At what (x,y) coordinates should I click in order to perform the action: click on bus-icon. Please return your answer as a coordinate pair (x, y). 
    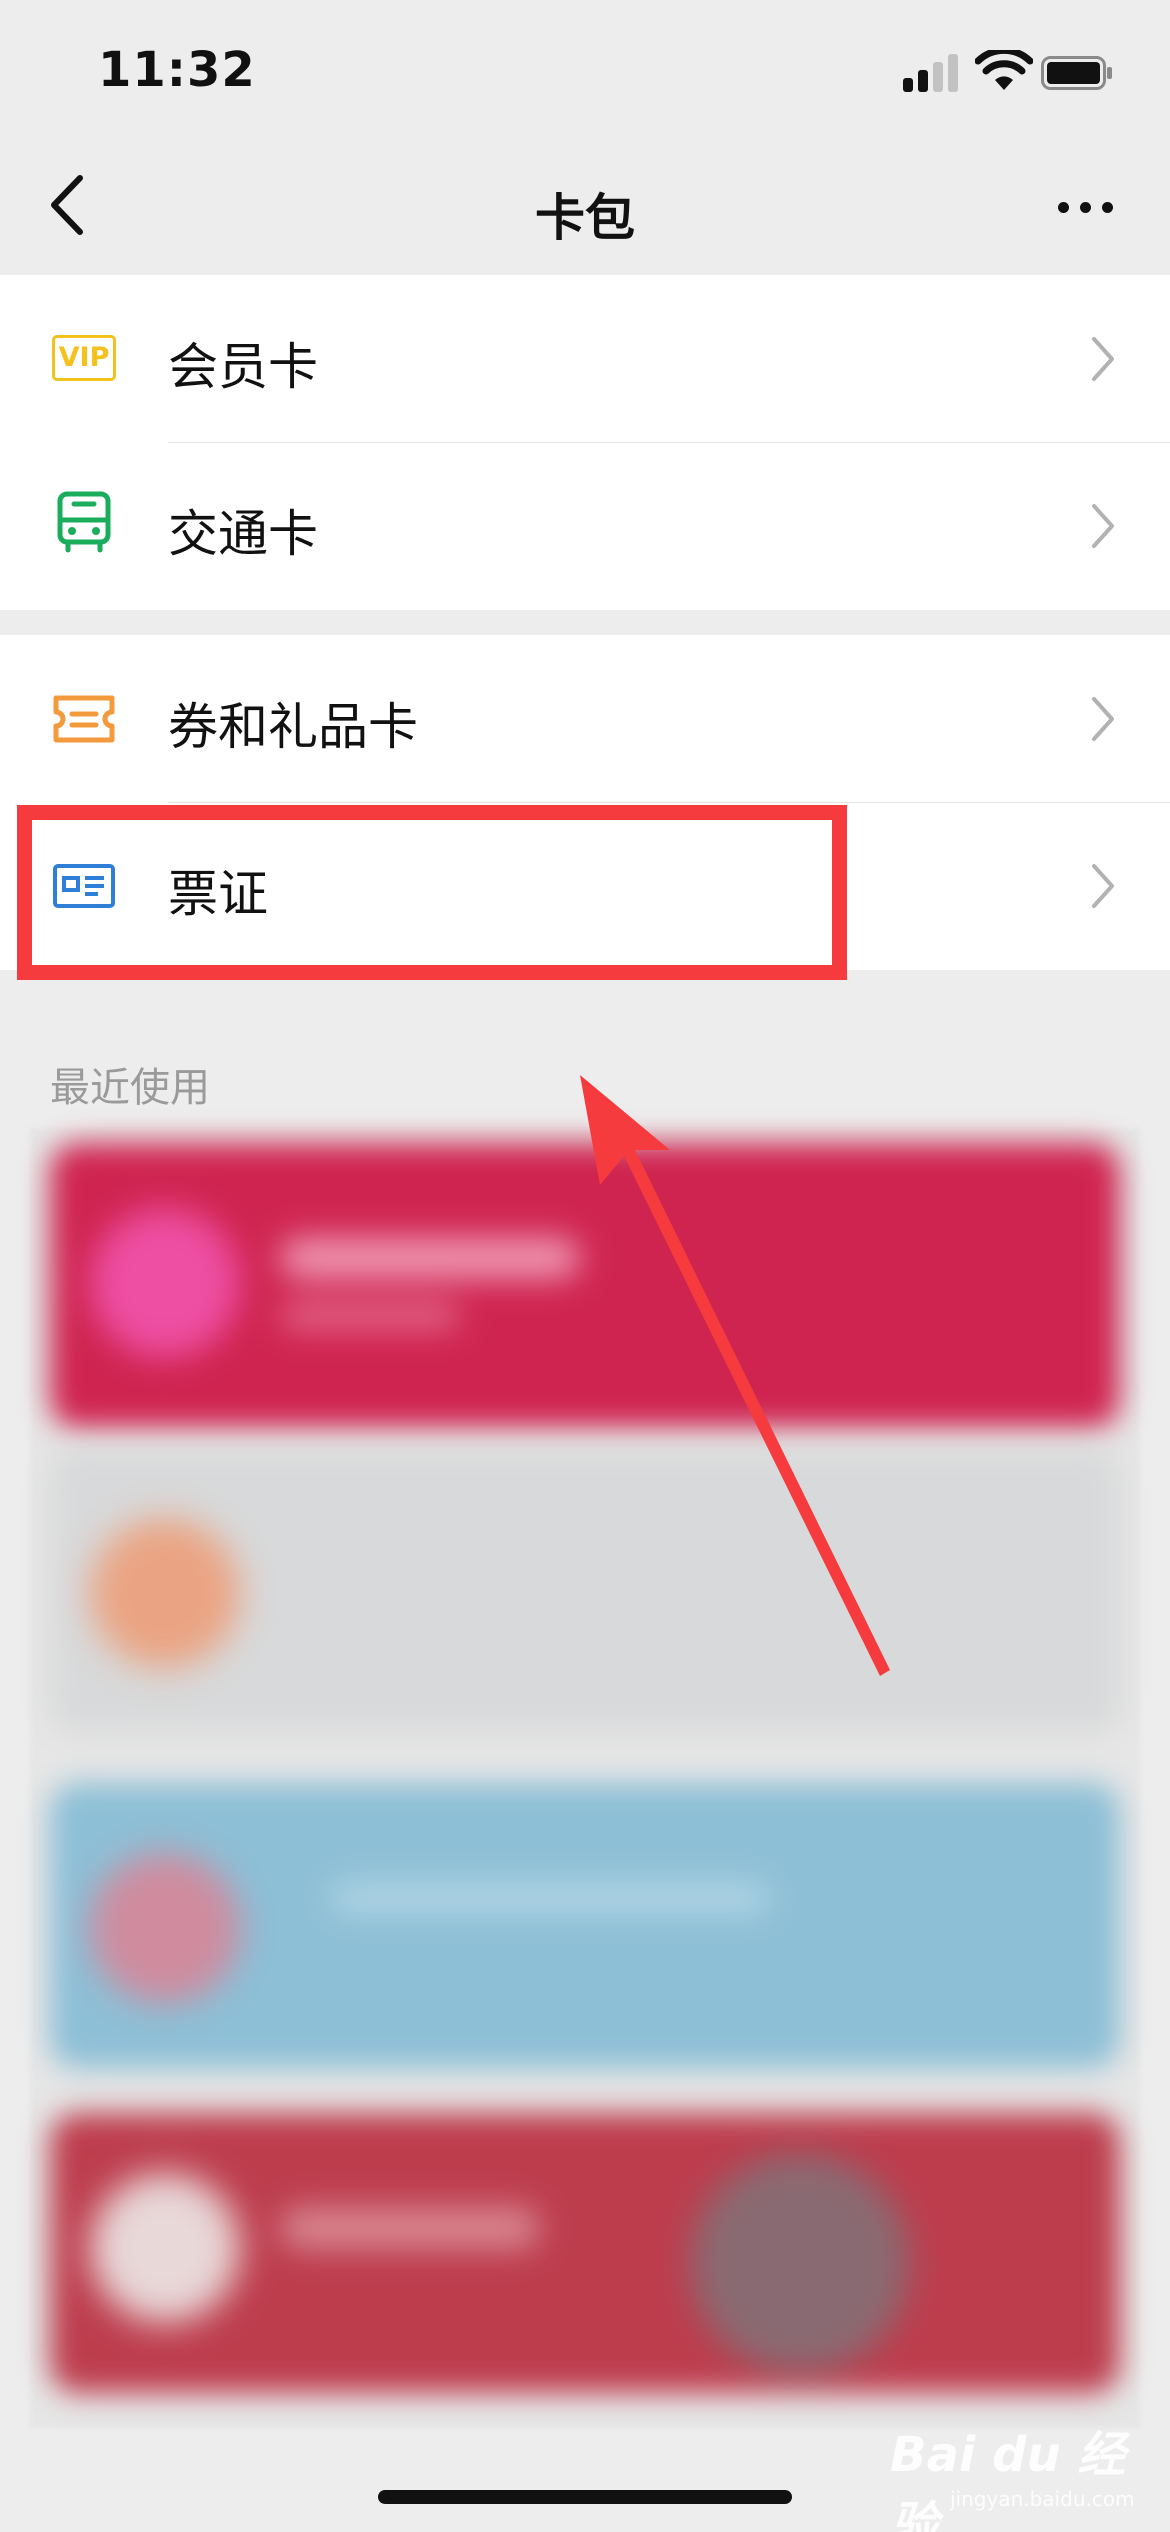
    Looking at the image, I should click on (84, 522).